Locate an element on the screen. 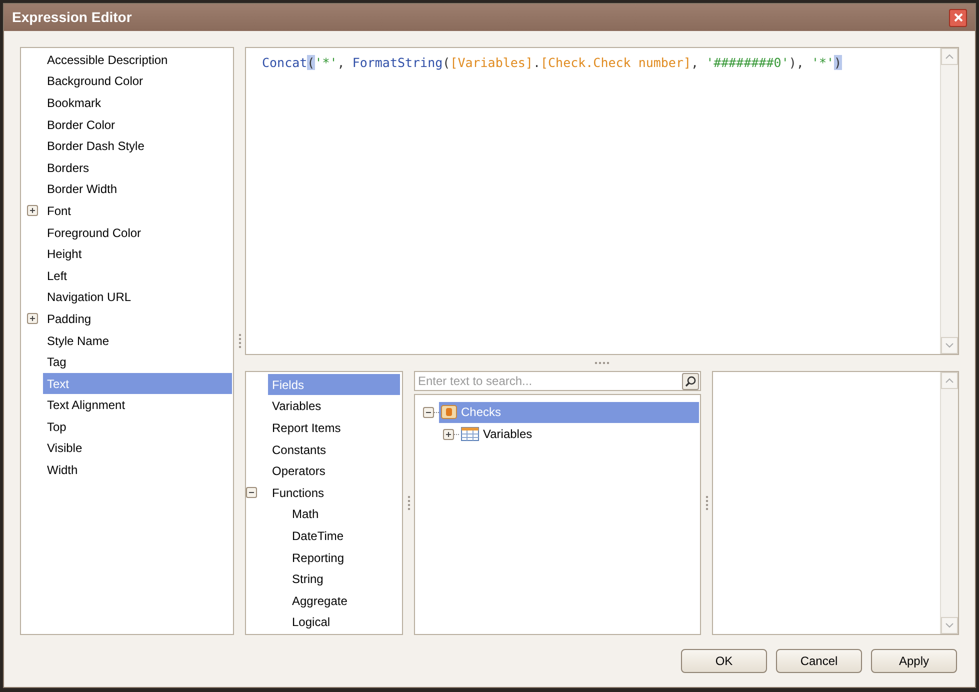 This screenshot has height=692, width=979. property-item: Navigation URL is located at coordinates (137, 297).